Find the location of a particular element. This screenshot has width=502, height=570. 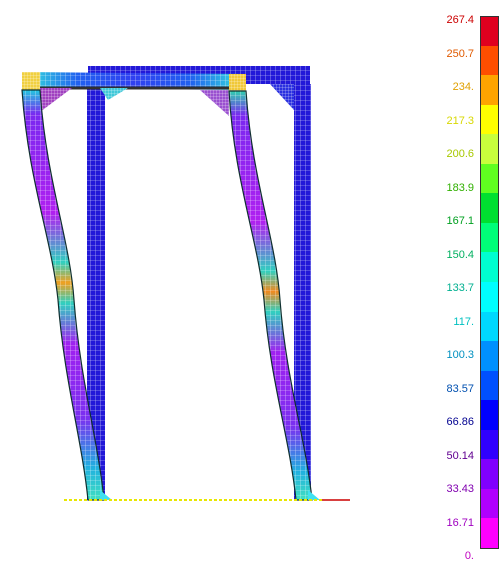

legend-label: 250.7 is located at coordinates (460, 53).